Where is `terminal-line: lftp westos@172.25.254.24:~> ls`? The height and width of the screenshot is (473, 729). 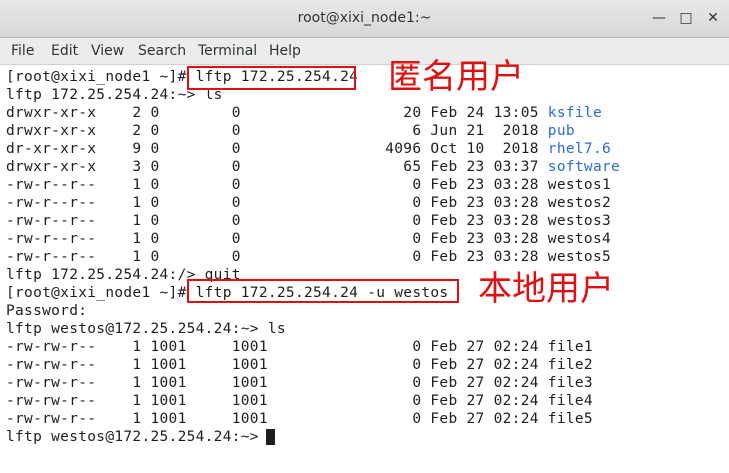 terminal-line: lftp westos@172.25.254.24:~> ls is located at coordinates (146, 329).